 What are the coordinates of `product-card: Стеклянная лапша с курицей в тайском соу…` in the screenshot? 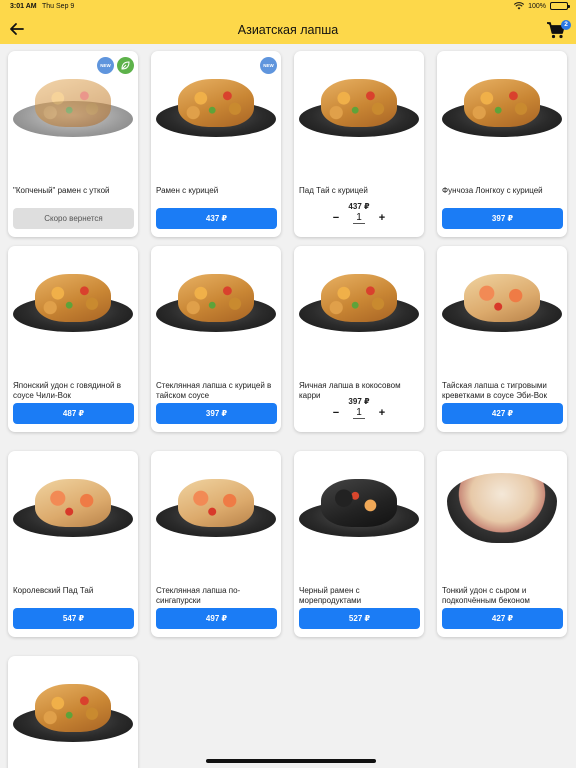 It's located at (216, 339).